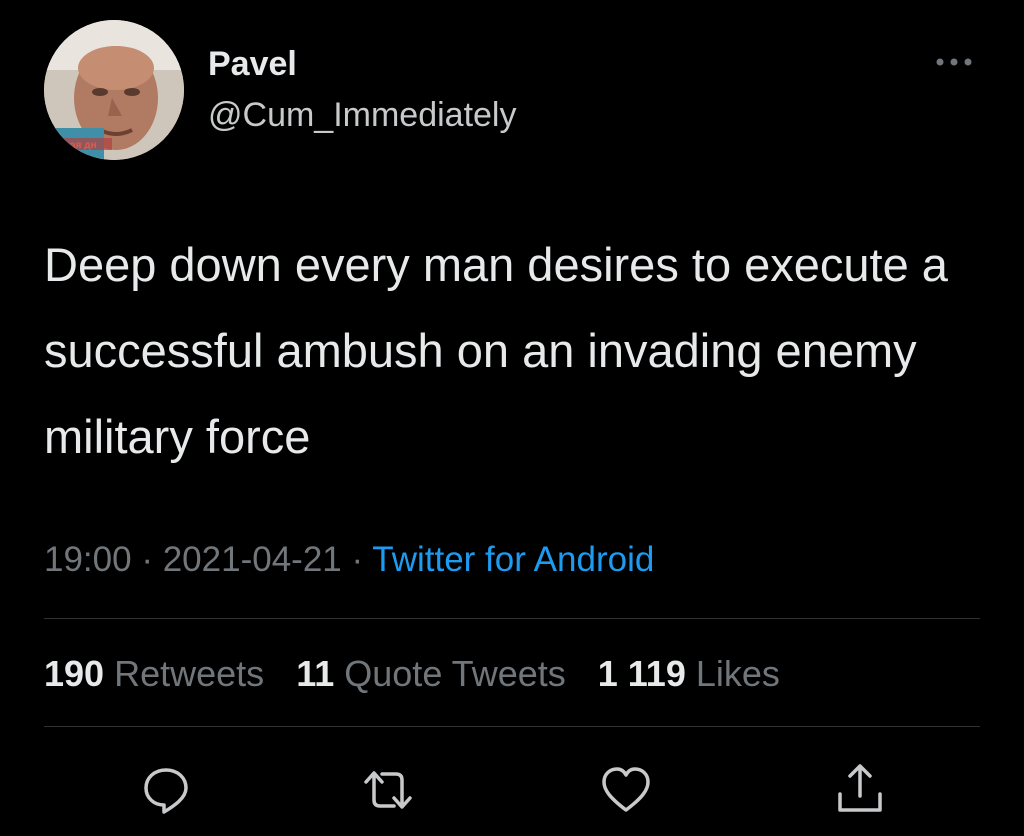 The width and height of the screenshot is (1024, 836). What do you see at coordinates (189, 673) in the screenshot?
I see `retweets-label: Retweets` at bounding box center [189, 673].